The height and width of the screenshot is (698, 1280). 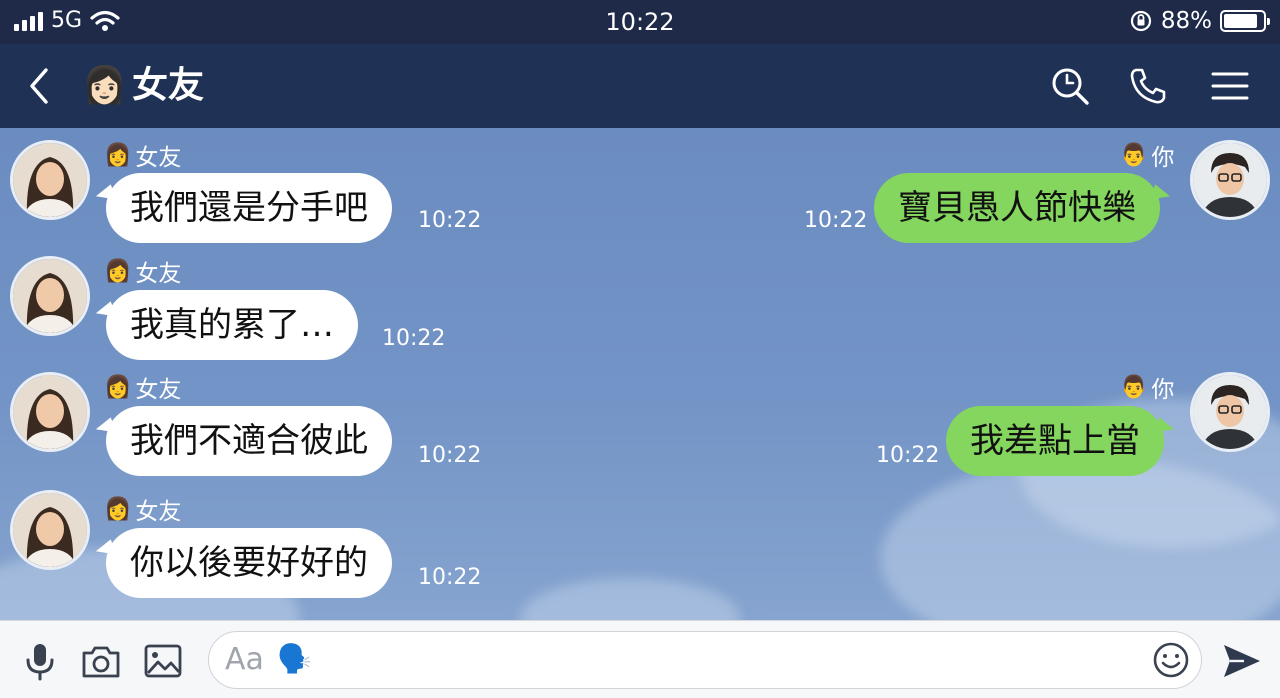 What do you see at coordinates (1055, 441) in the screenshot?
I see `message-bubble: 我差點上當` at bounding box center [1055, 441].